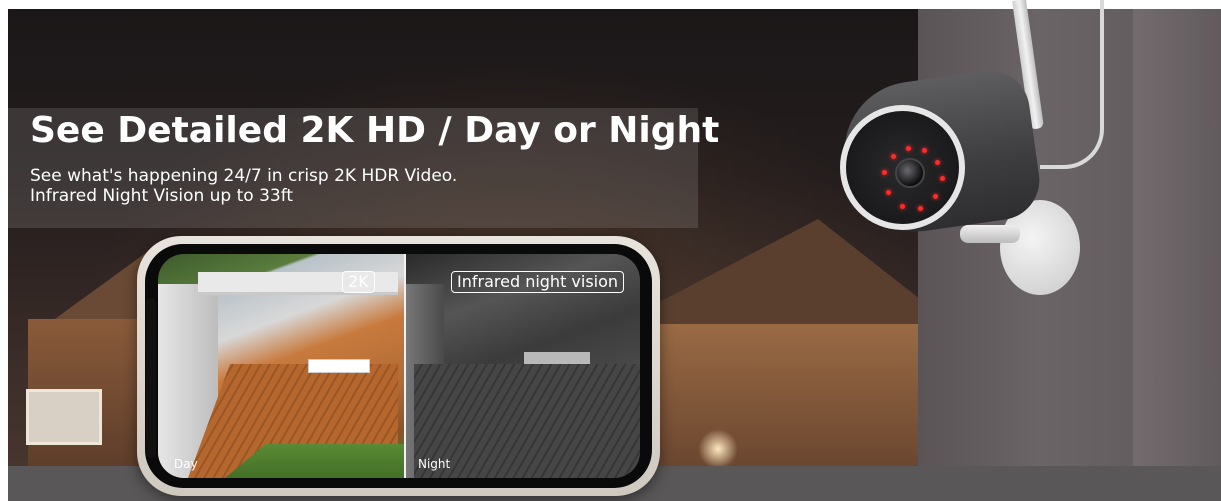 The width and height of the screenshot is (1221, 501). Describe the element at coordinates (910, 173) in the screenshot. I see `camera-lens` at that location.